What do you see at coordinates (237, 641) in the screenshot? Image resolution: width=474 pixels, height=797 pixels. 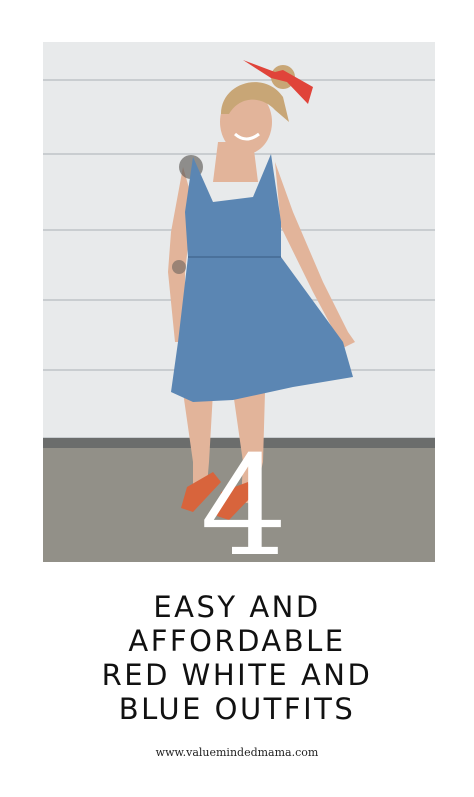 I see `headline-line-2: AFFORDABLE` at bounding box center [237, 641].